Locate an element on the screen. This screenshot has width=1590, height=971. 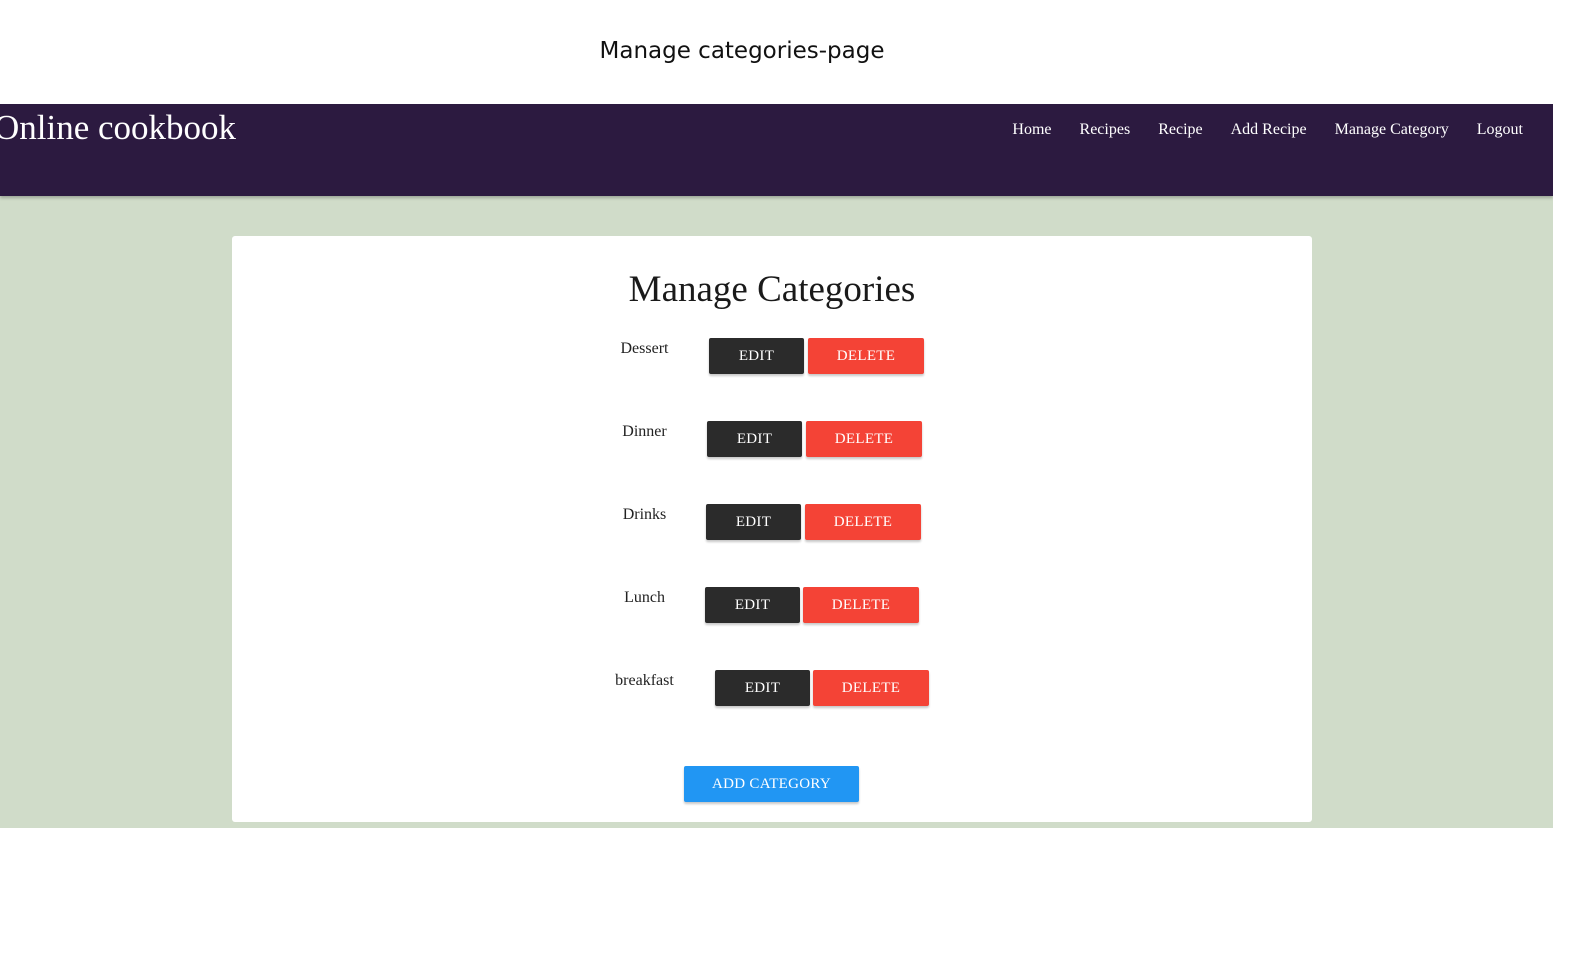
category-name: breakfast is located at coordinates (644, 680).